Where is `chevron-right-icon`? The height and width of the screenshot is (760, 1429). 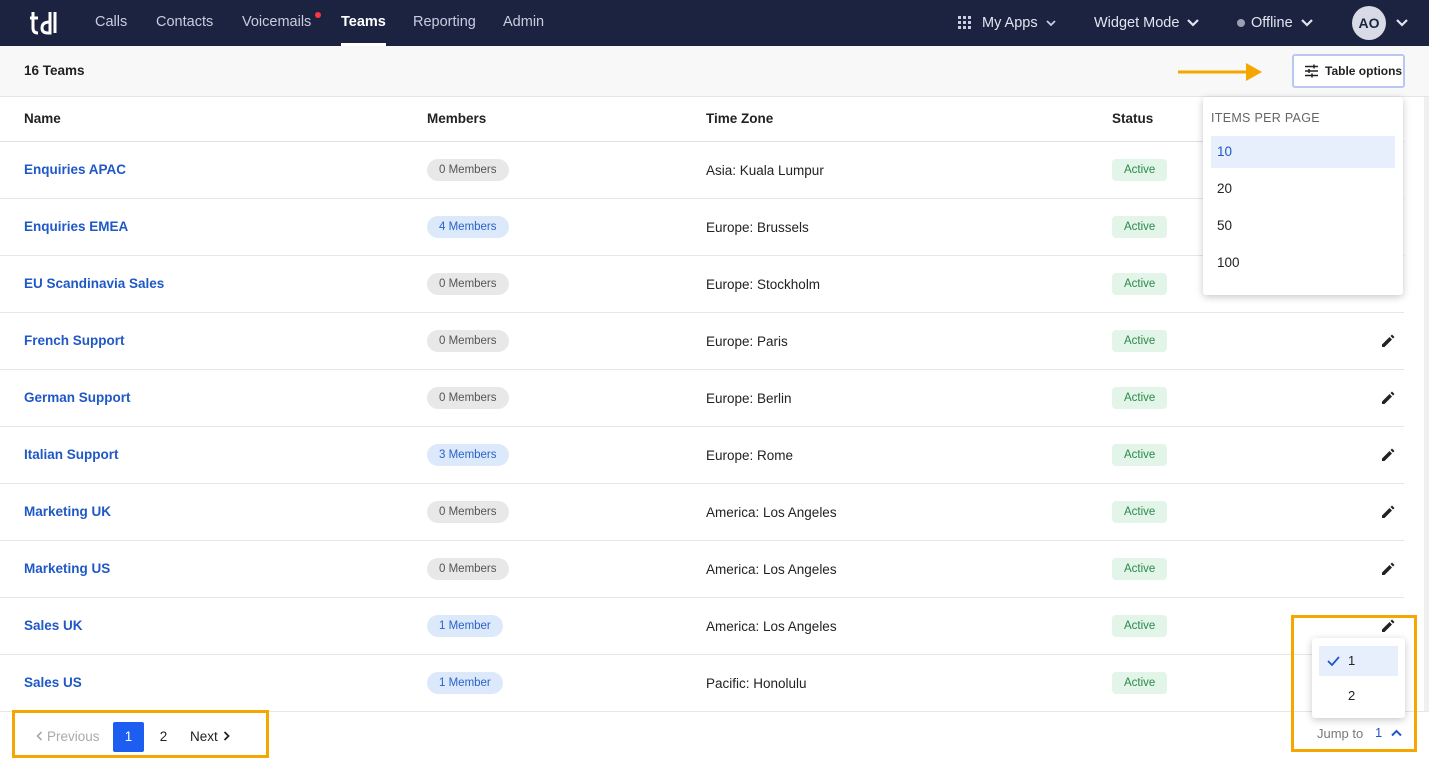 chevron-right-icon is located at coordinates (226, 736).